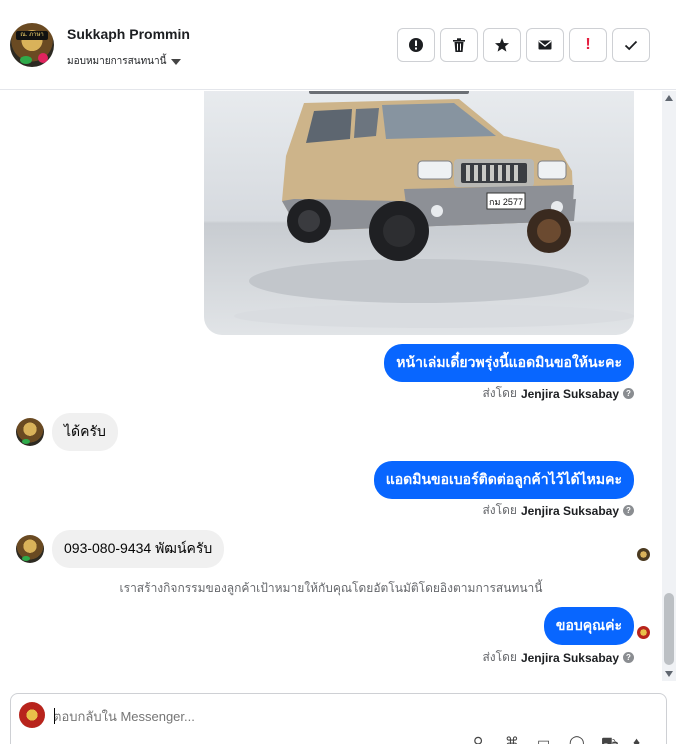 The image size is (676, 744). I want to click on assign-conversation-dropdown: มอบหมายการสนทนานี้, so click(124, 61).